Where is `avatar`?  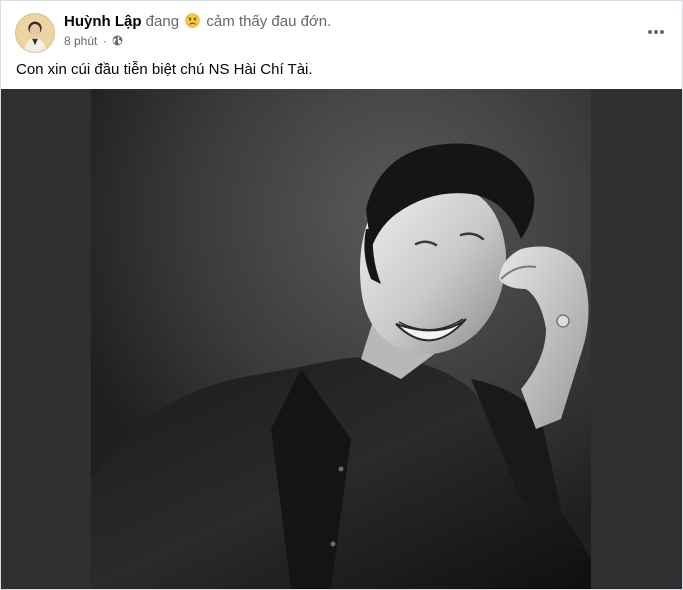 avatar is located at coordinates (35, 33).